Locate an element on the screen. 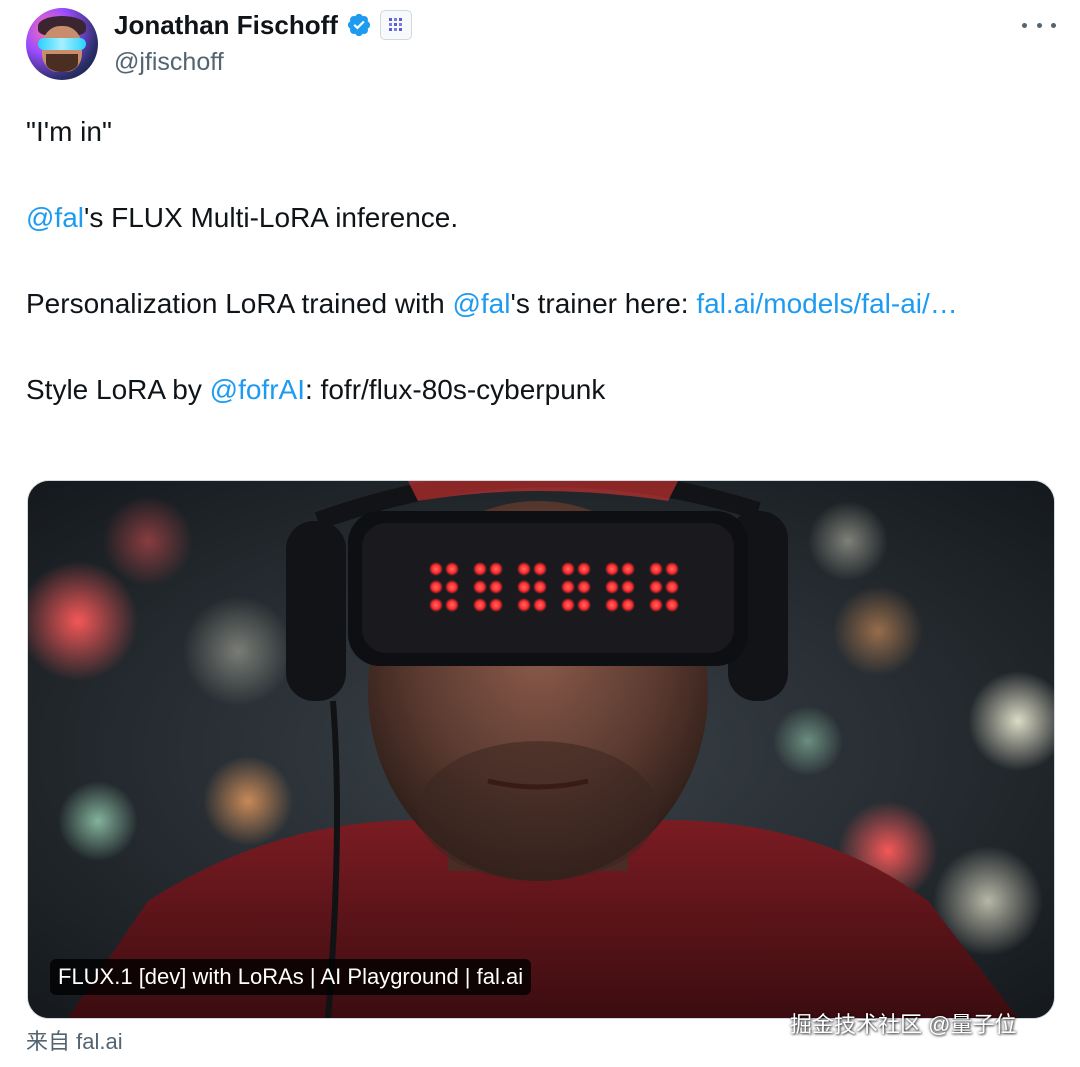 This screenshot has width=1080, height=1067. verified-badge-icon is located at coordinates (359, 25).